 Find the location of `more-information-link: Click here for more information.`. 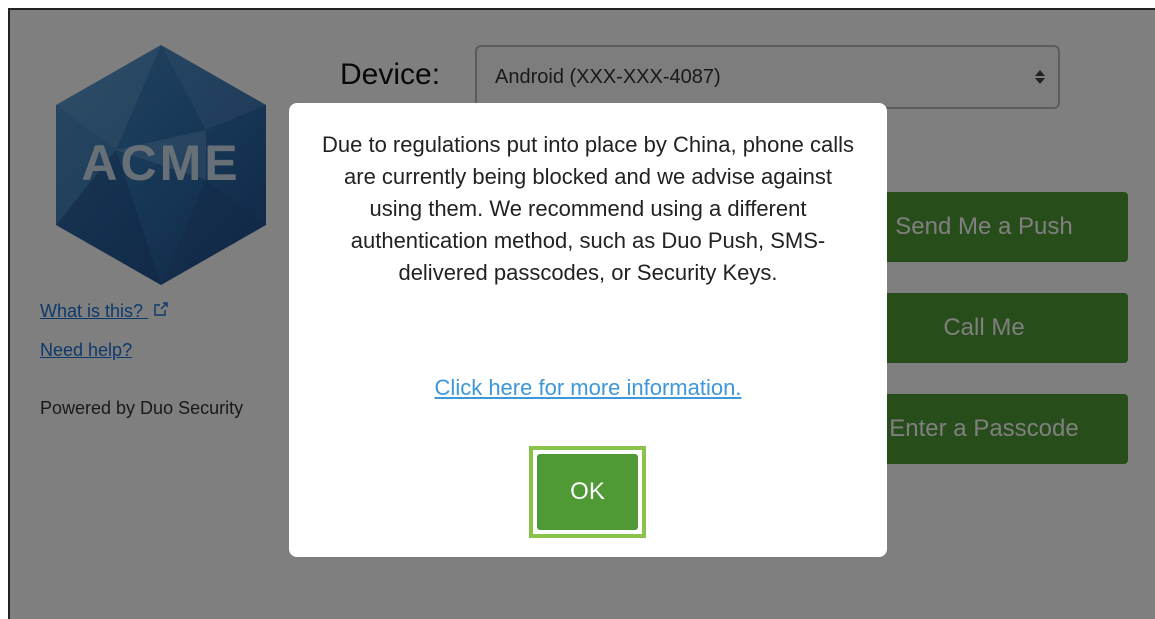

more-information-link: Click here for more information. is located at coordinates (588, 388).